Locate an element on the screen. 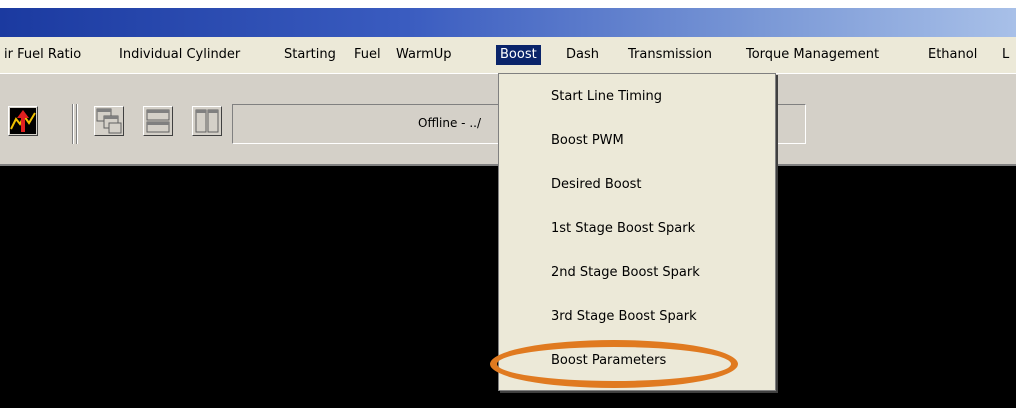 The image size is (1016, 408). menu-fuel: Fuel is located at coordinates (367, 55).